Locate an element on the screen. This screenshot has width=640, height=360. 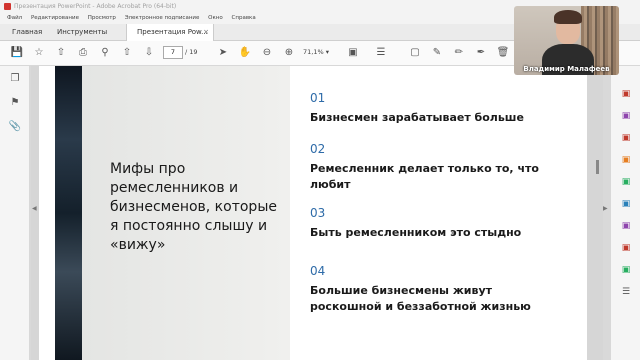
upload-icon: ⇧ is located at coordinates (61, 53).